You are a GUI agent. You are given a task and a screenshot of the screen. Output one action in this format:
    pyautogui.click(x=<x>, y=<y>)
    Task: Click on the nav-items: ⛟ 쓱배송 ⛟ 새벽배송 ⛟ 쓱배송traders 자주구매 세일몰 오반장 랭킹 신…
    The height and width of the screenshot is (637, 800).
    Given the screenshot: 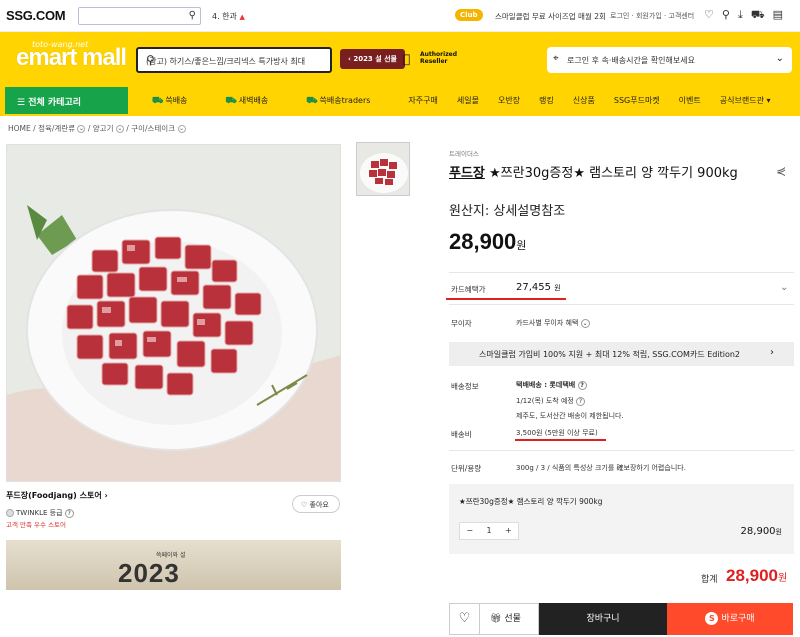 What is the action you would take?
    pyautogui.click(x=470, y=101)
    